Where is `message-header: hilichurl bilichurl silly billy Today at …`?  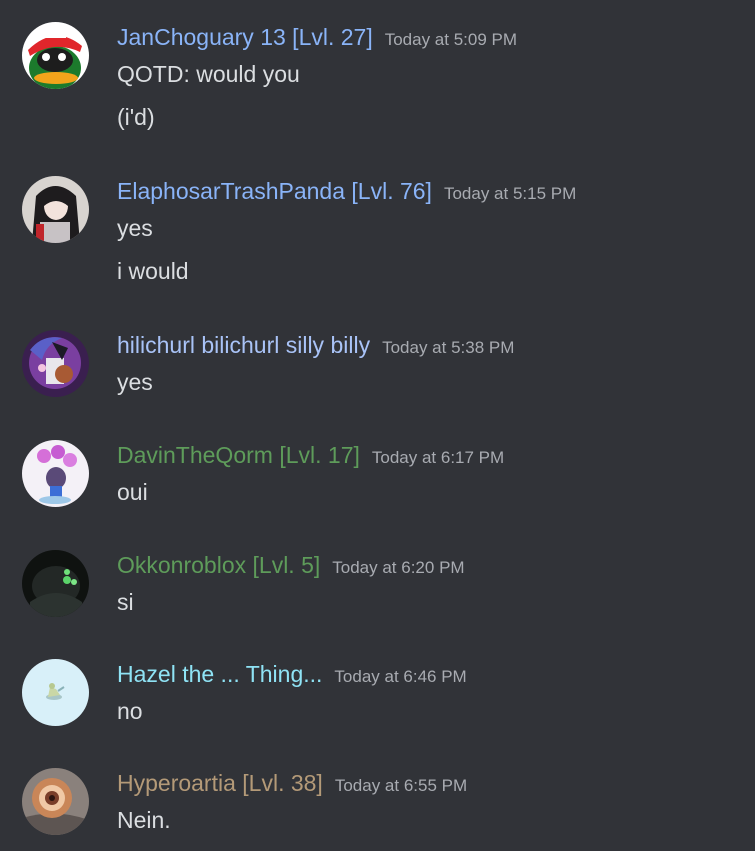 message-header: hilichurl bilichurl silly billy Today at … is located at coordinates (315, 345).